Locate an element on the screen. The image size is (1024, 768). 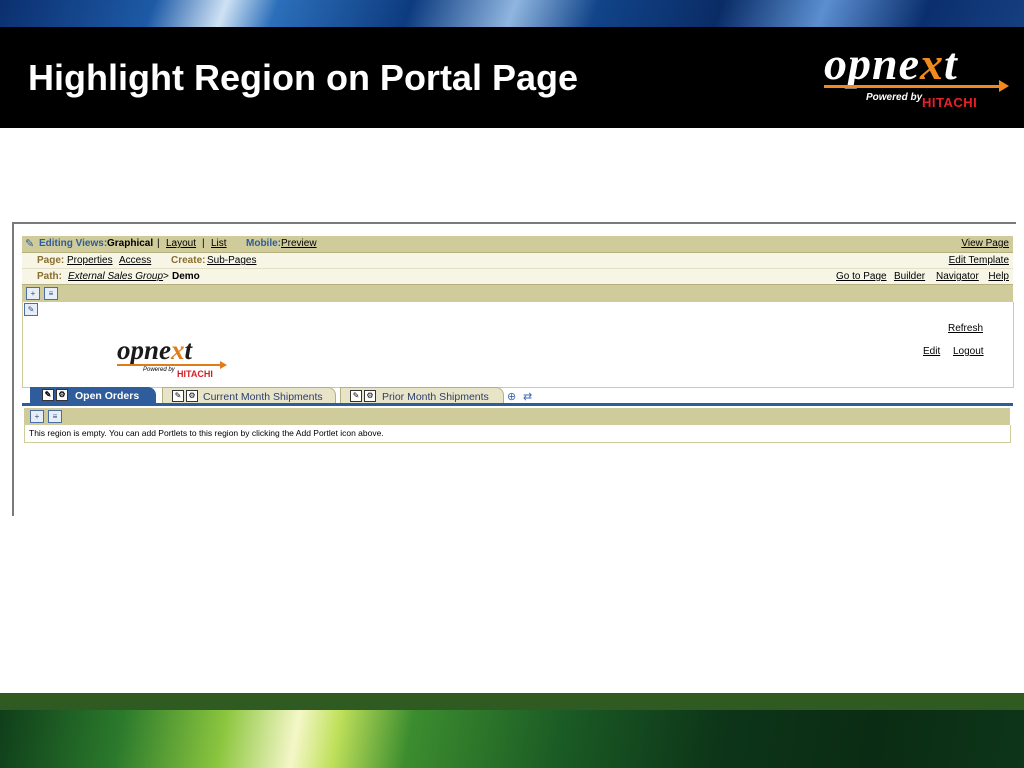
view-layout-link: Layout is located at coordinates (181, 243).